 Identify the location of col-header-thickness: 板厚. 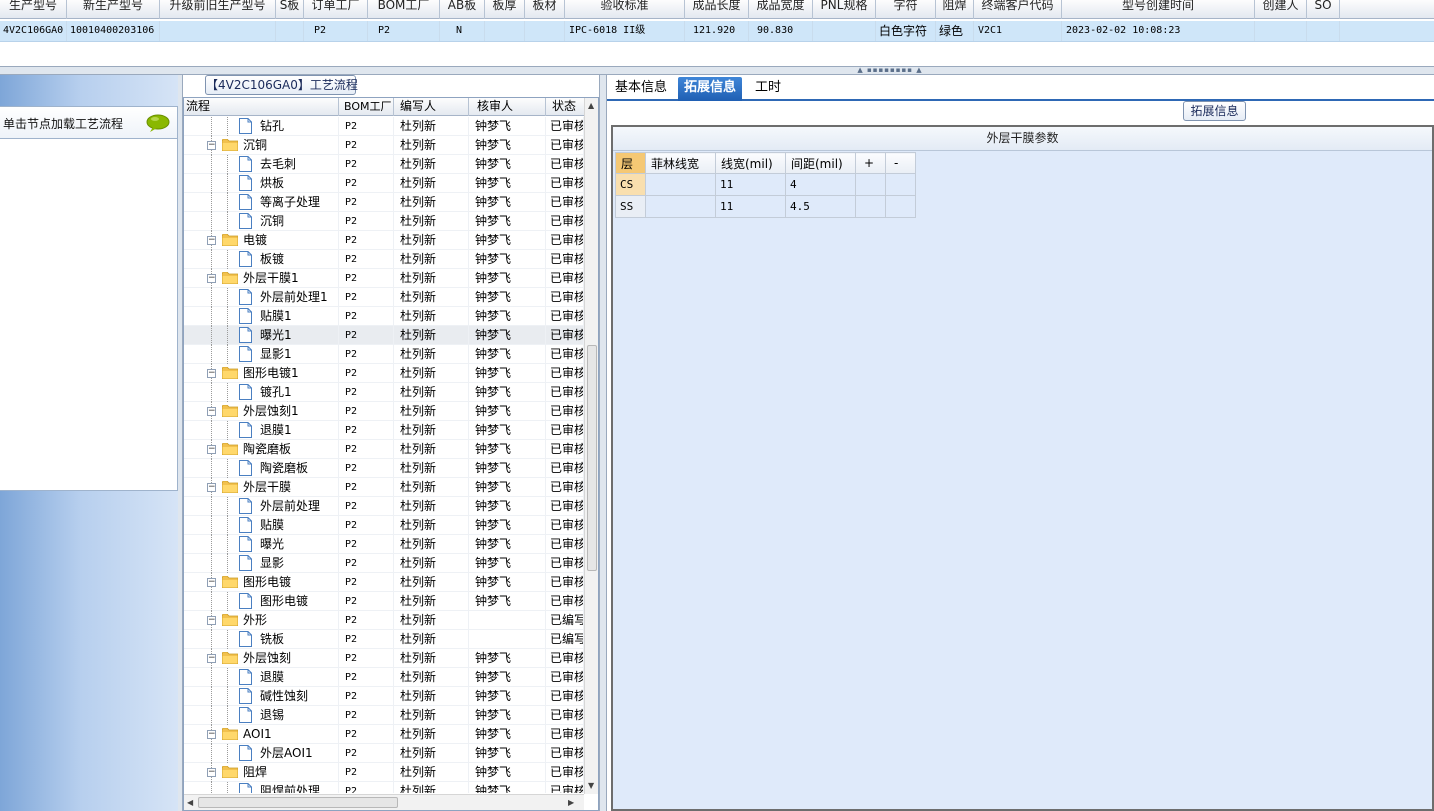
(505, 9).